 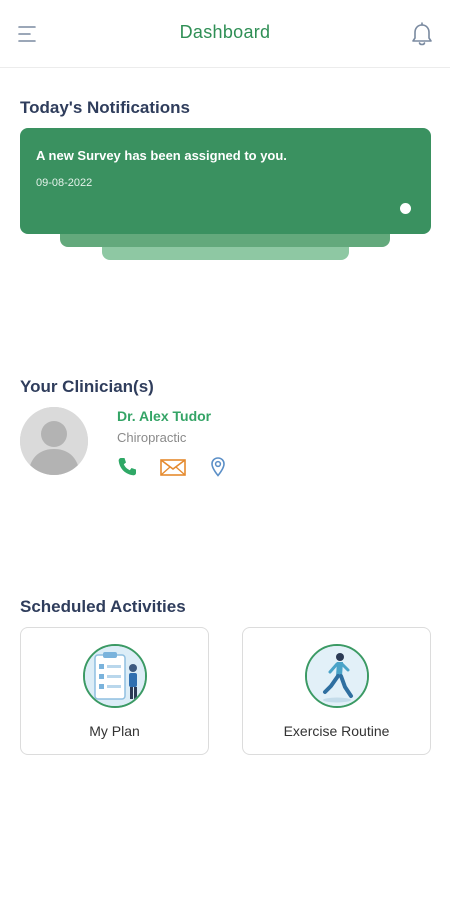 I want to click on activity-card-my-plan: My Plan, so click(x=114, y=691).